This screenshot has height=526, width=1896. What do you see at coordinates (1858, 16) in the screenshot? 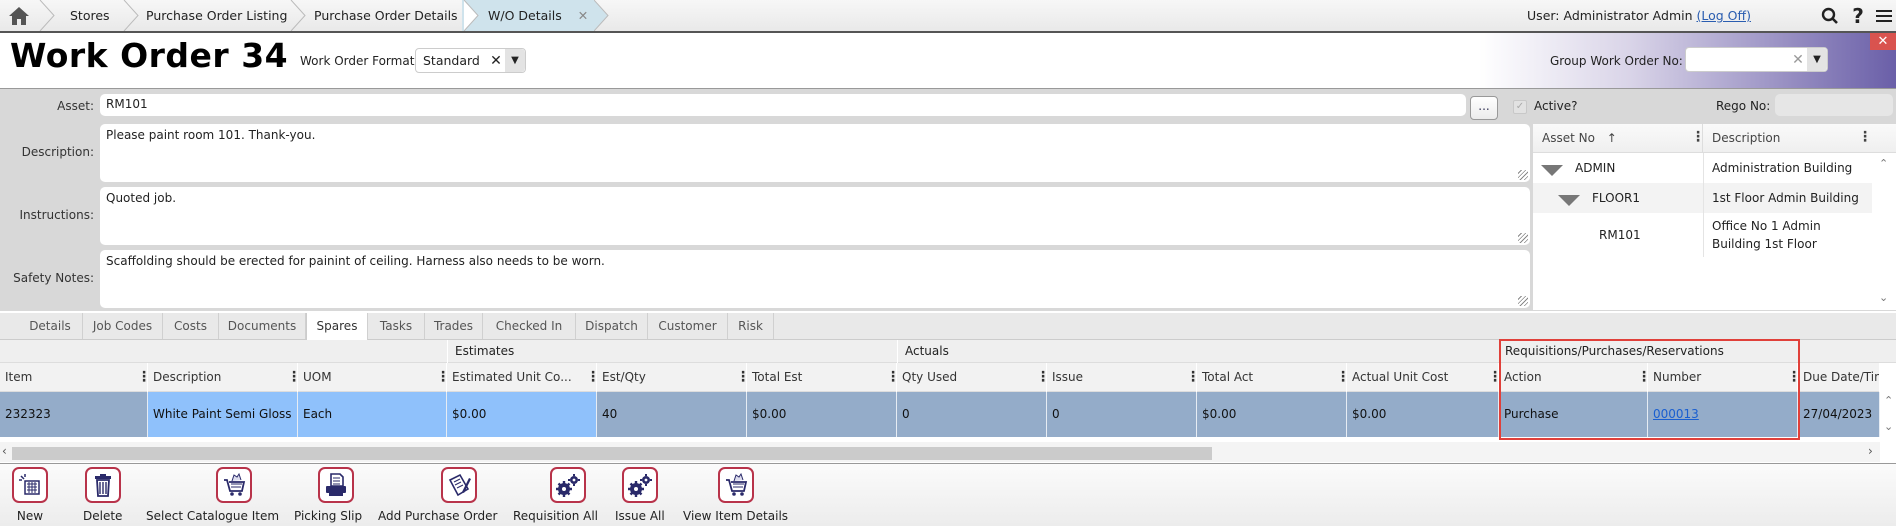
I see `help-button: ?` at bounding box center [1858, 16].